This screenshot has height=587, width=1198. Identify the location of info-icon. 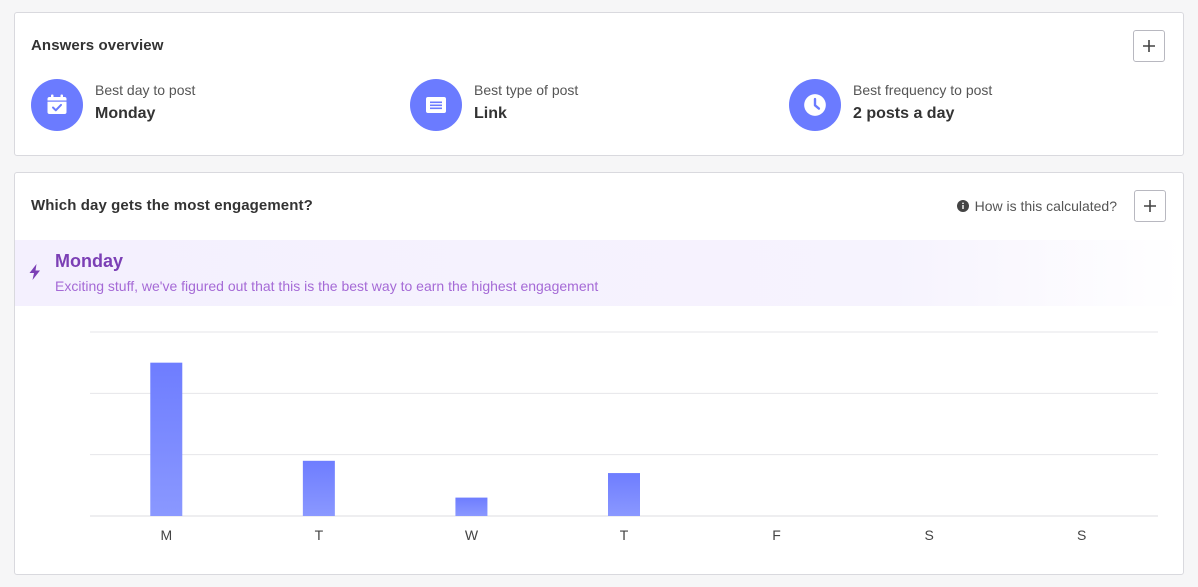
(962, 206).